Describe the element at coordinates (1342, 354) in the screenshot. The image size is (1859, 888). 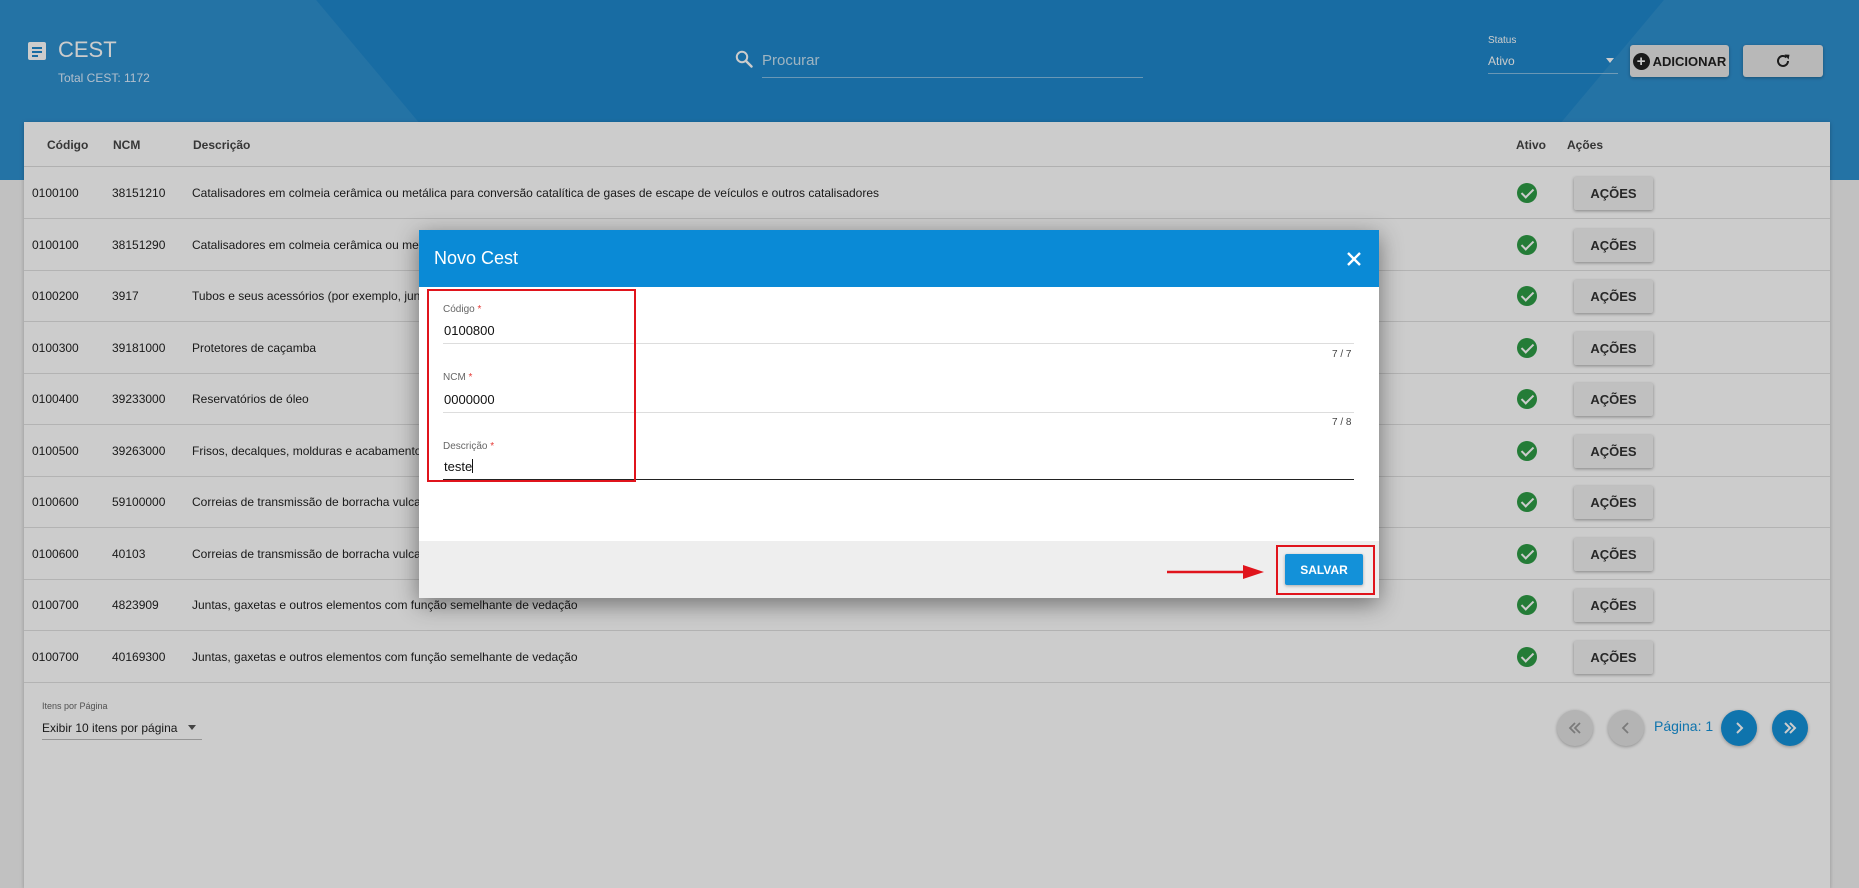
I see `codigo-counter: 7 / 7` at that location.